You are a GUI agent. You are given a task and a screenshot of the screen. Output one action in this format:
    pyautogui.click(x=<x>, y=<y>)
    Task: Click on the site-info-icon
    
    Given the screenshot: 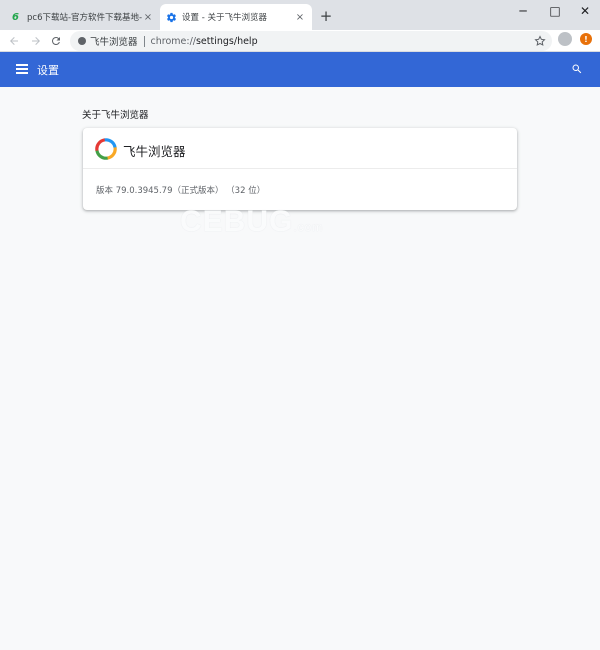 What is the action you would take?
    pyautogui.click(x=82, y=41)
    